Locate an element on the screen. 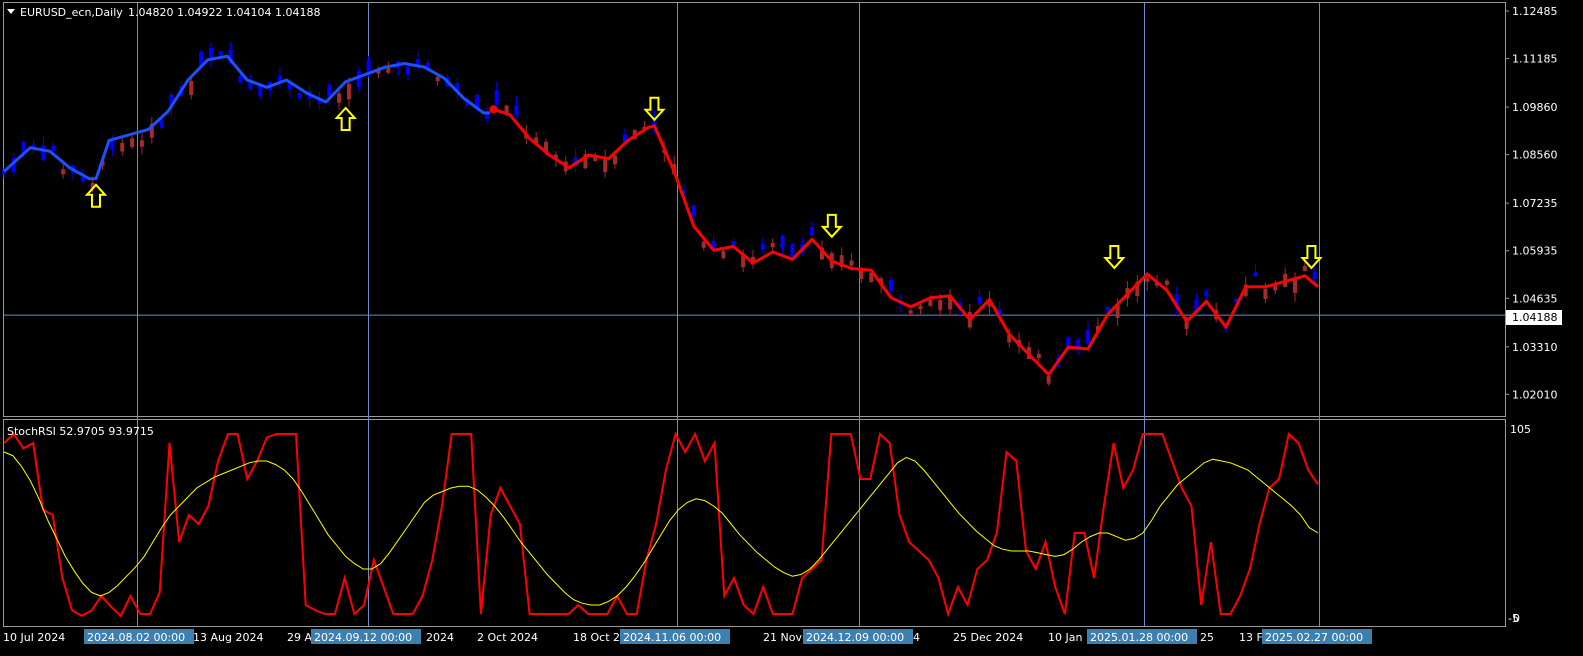  symbol-label: EURUSD_ecn,Daily is located at coordinates (71, 12).